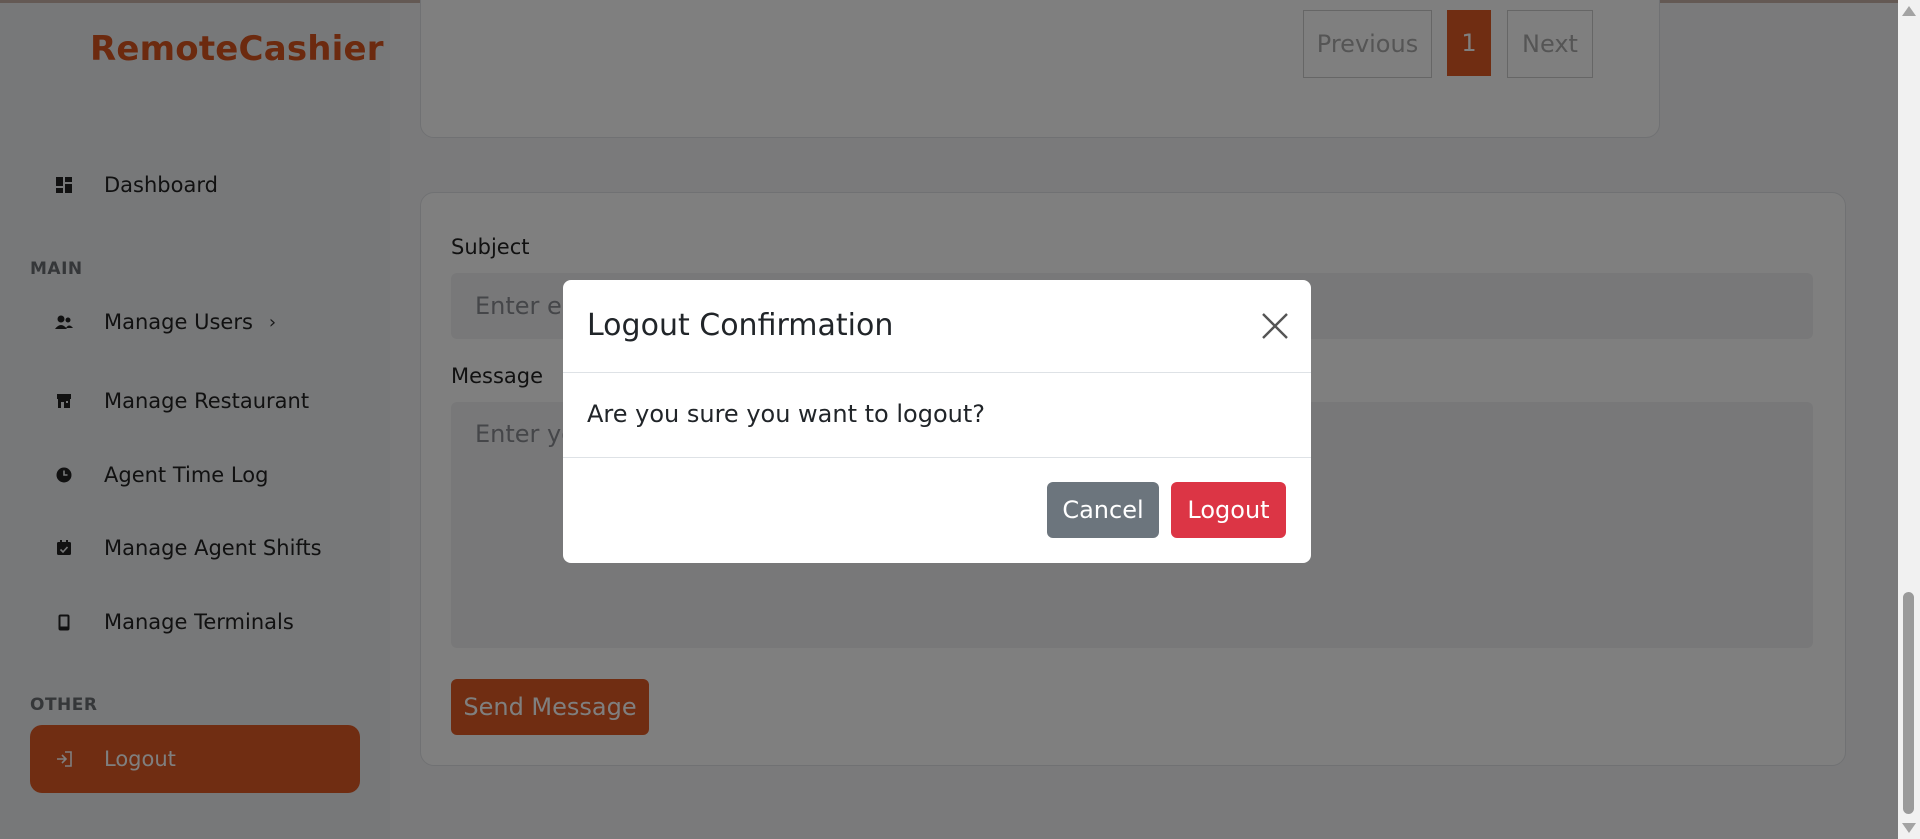 This screenshot has height=839, width=1920. What do you see at coordinates (1228, 510) in the screenshot?
I see `confirm-logout-button: Logout` at bounding box center [1228, 510].